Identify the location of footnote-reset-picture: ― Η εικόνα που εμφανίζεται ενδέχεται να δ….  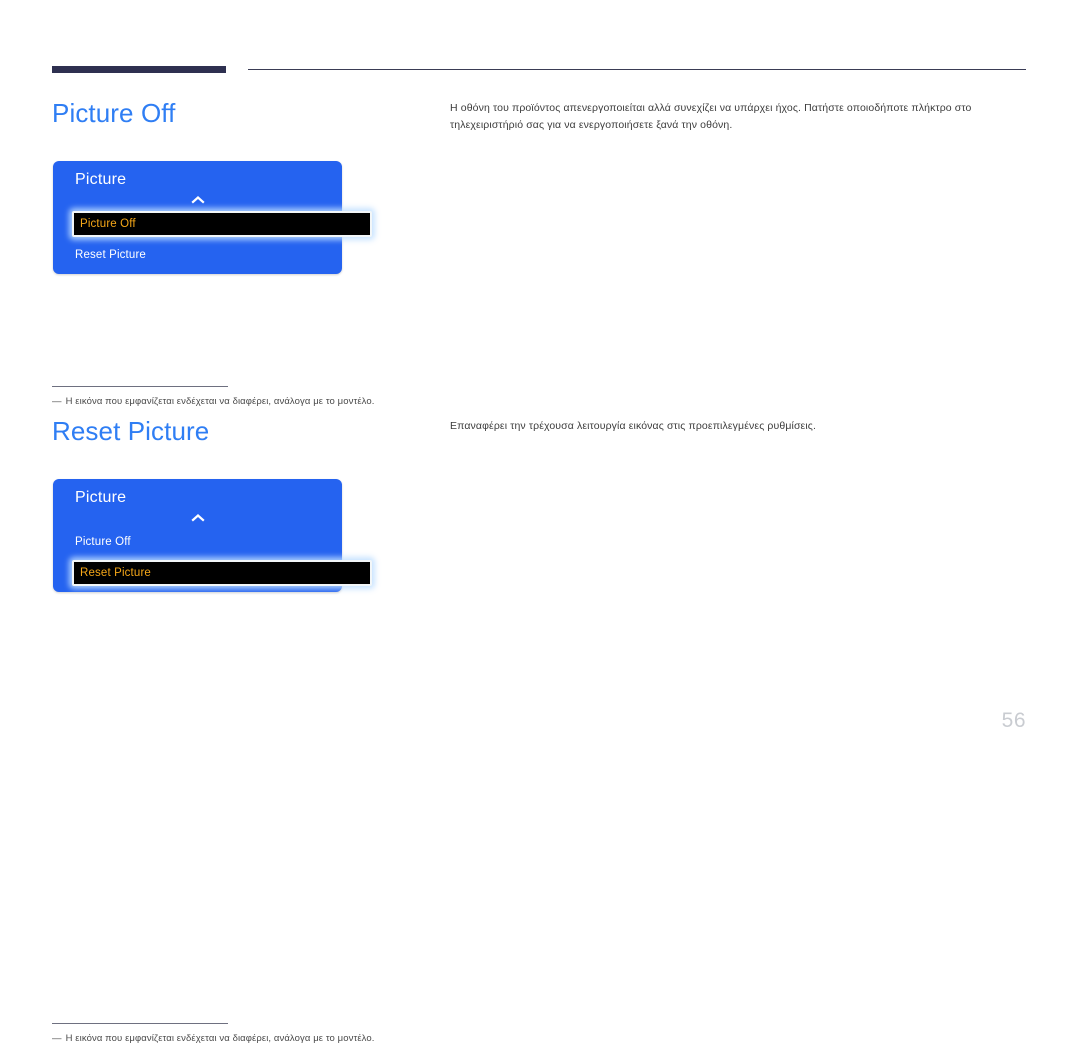
(213, 1034).